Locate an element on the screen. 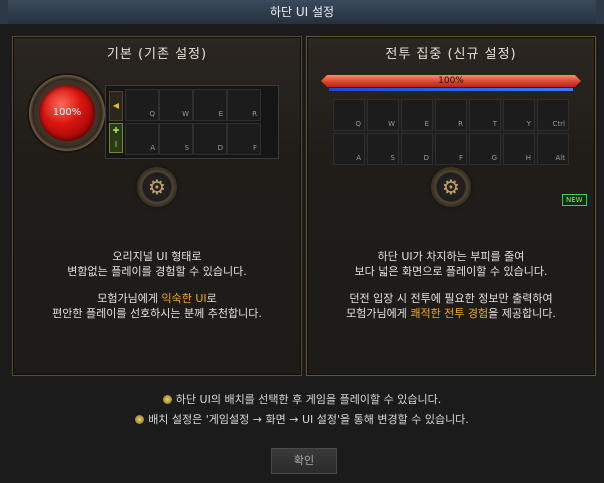 This screenshot has height=483, width=604. highlight-text: 익숙한 UI is located at coordinates (184, 298).